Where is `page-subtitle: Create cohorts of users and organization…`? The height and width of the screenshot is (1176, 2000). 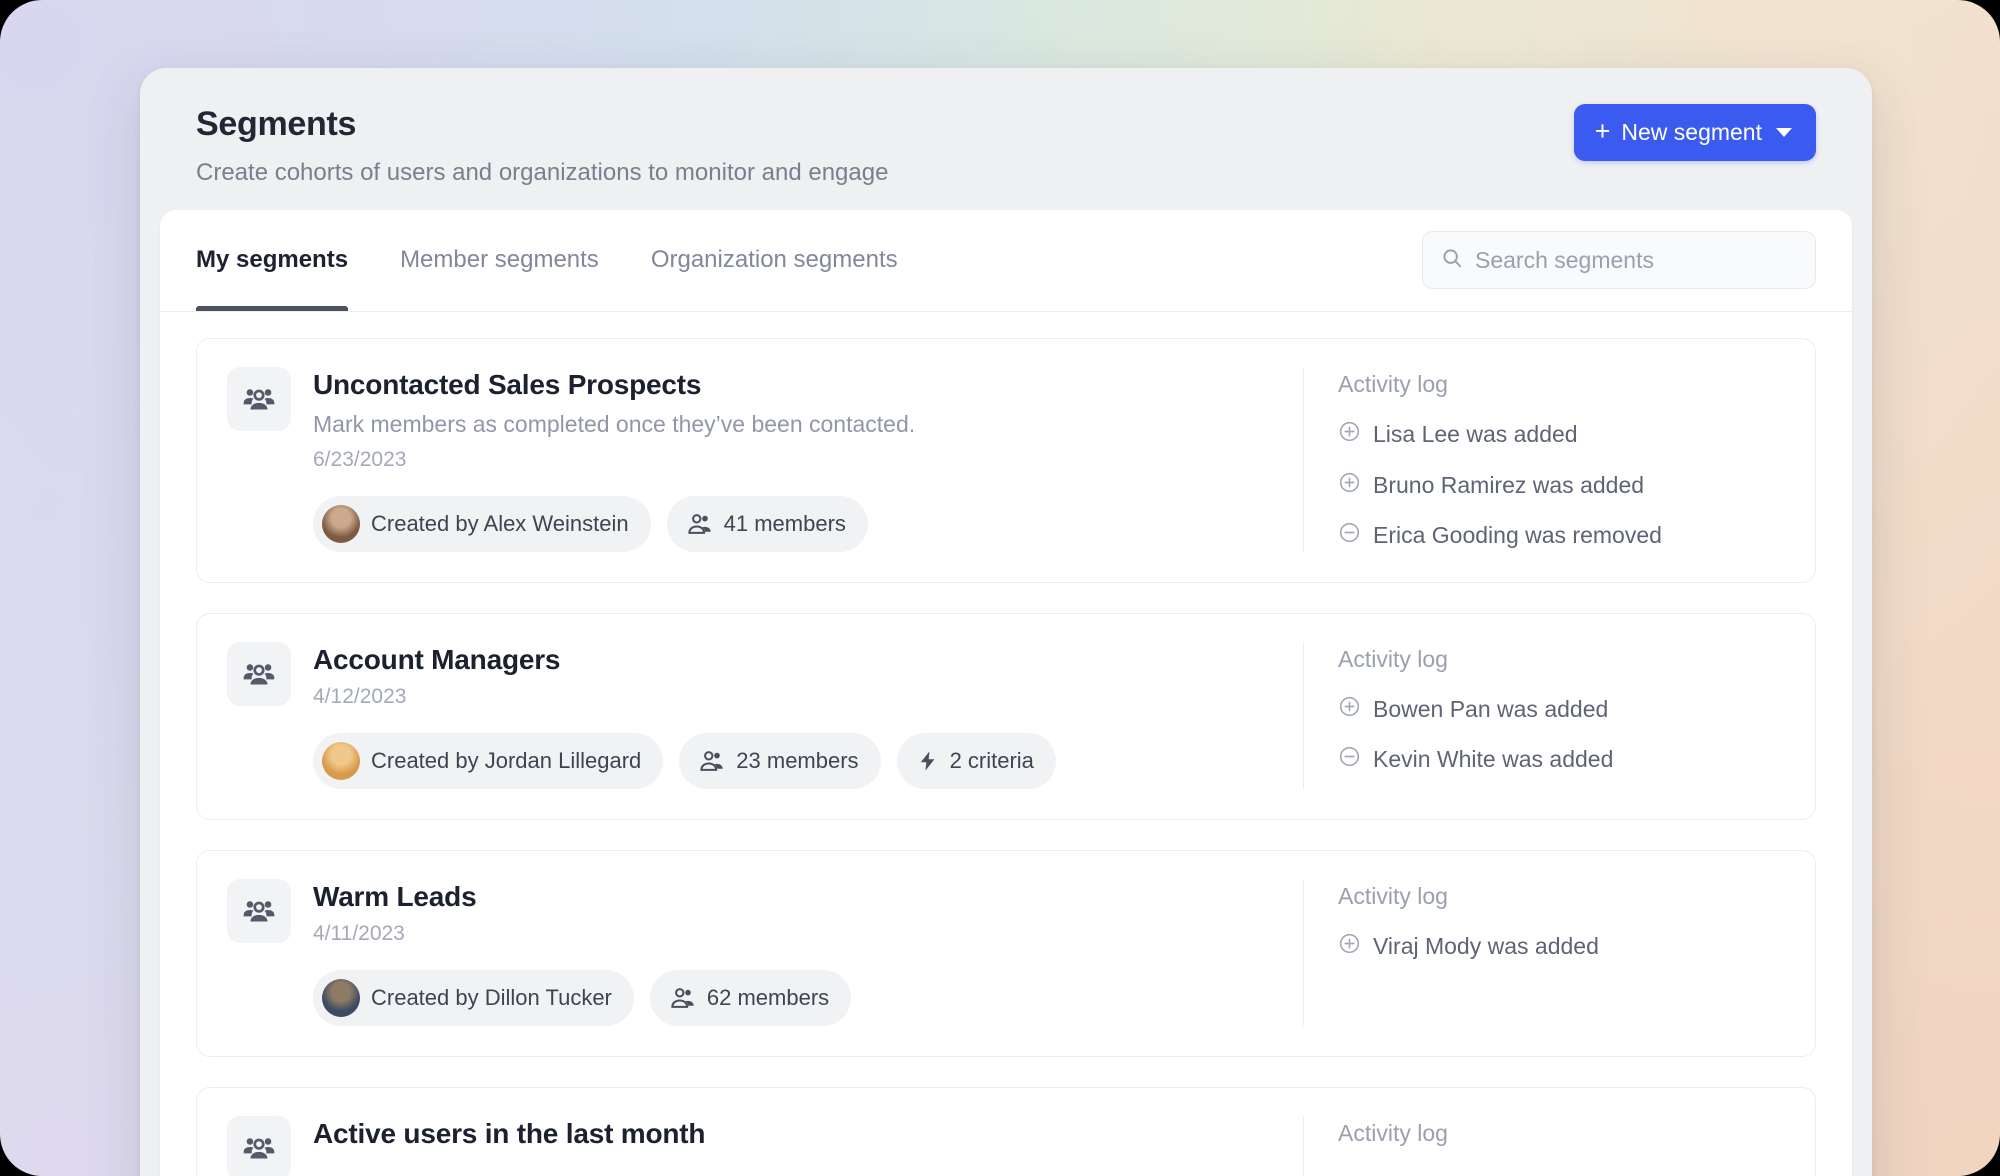 page-subtitle: Create cohorts of users and organization… is located at coordinates (542, 172).